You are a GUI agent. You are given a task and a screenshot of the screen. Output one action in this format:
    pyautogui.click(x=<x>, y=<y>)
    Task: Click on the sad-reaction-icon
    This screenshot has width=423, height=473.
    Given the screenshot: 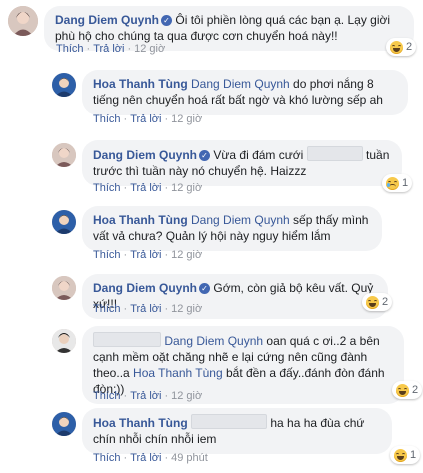 What is the action you would take?
    pyautogui.click(x=392, y=183)
    